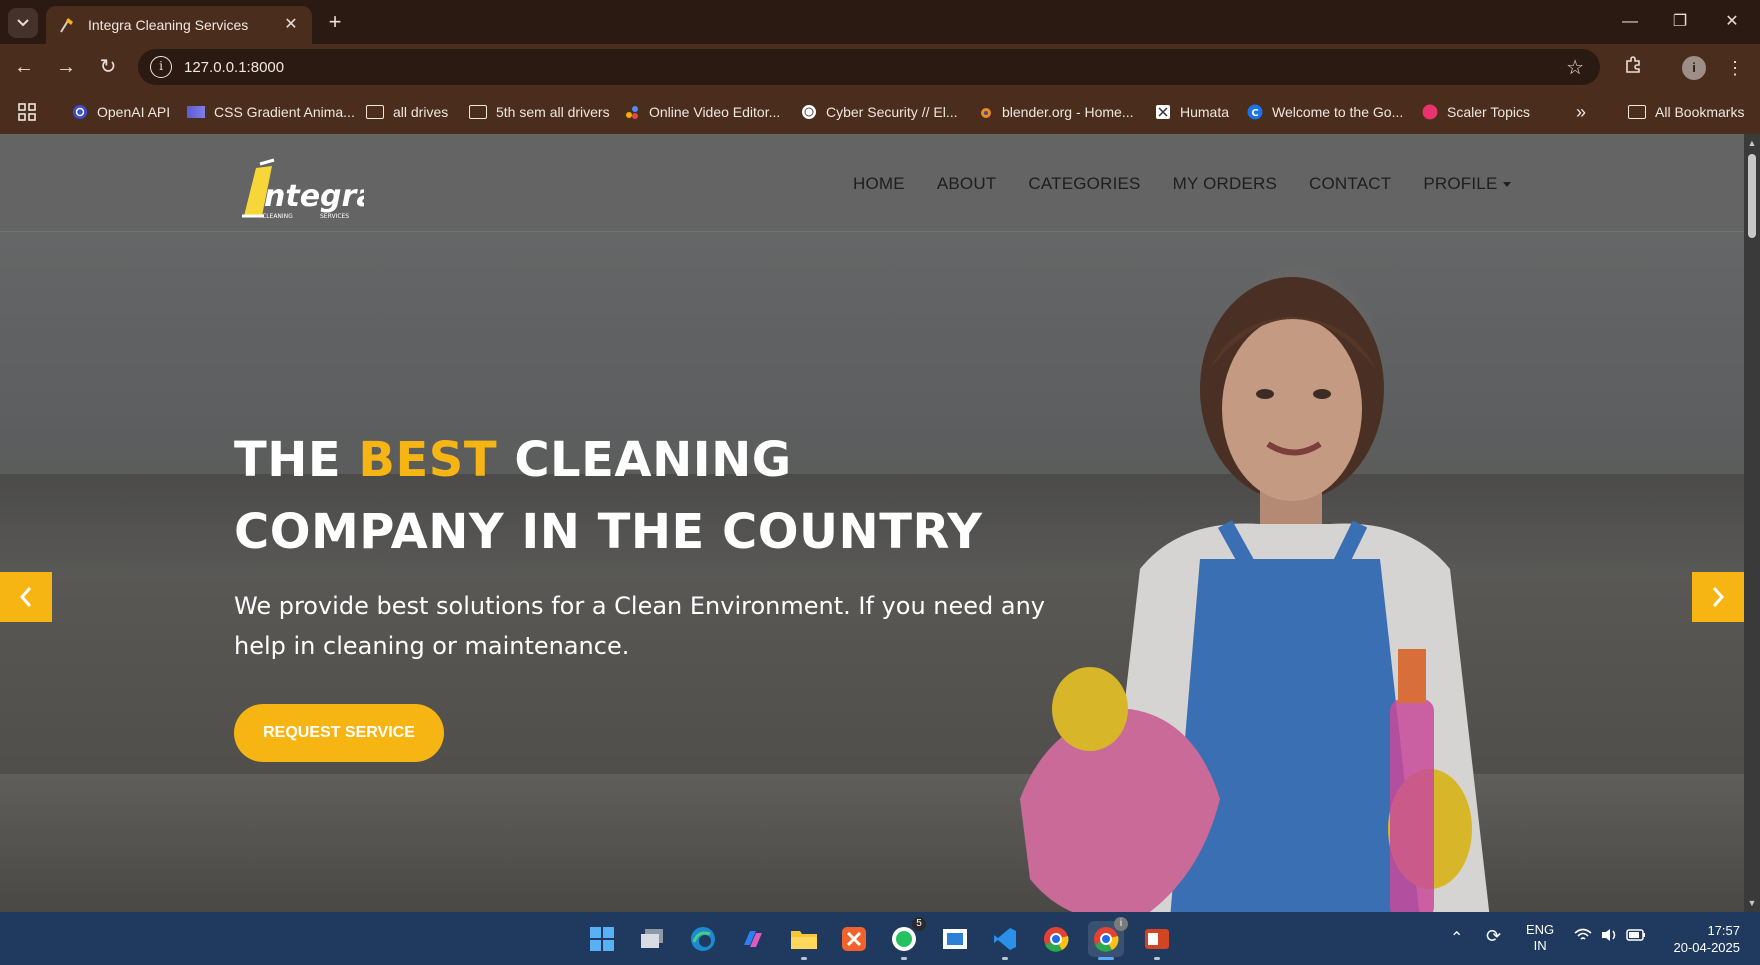 The width and height of the screenshot is (1760, 965). I want to click on request-service-button: REQUEST SERVICE, so click(339, 733).